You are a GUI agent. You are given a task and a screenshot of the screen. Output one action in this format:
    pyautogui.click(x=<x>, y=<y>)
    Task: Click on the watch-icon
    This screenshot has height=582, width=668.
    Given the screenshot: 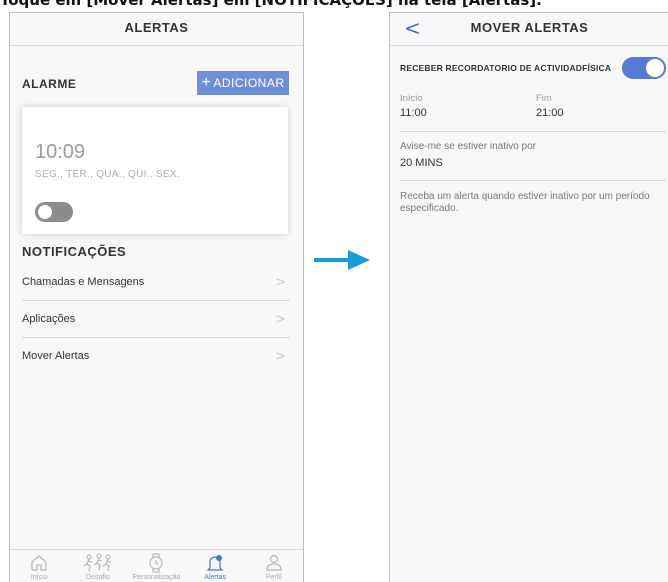 What is the action you would take?
    pyautogui.click(x=156, y=563)
    